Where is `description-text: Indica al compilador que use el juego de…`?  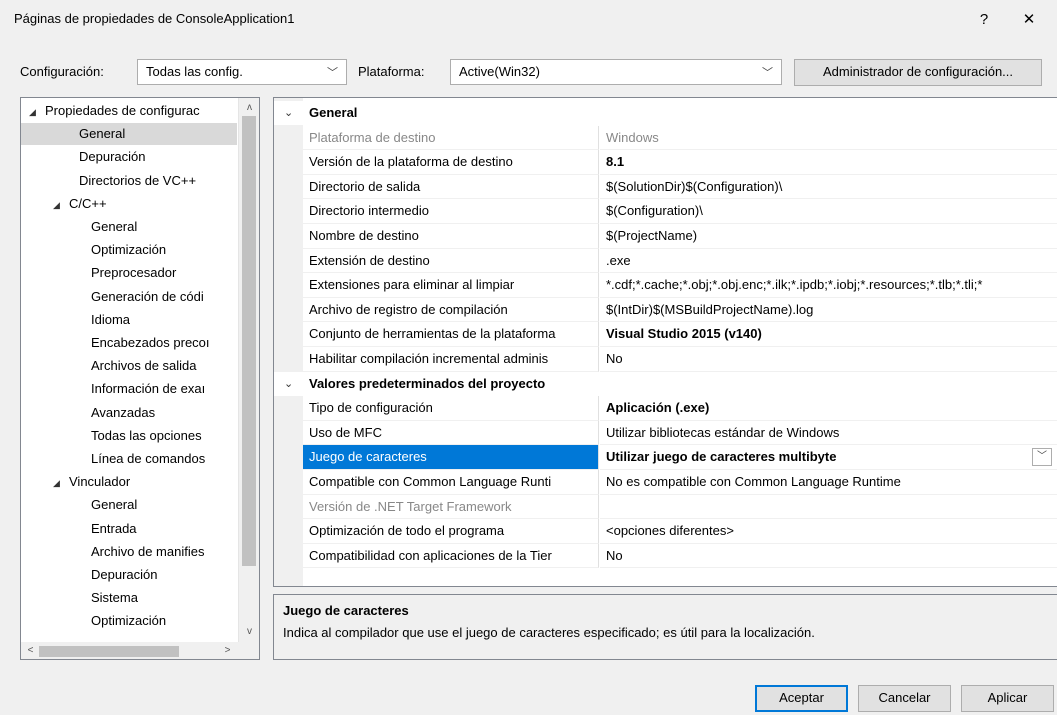
description-text: Indica al compilador que use el juego de… is located at coordinates (549, 632).